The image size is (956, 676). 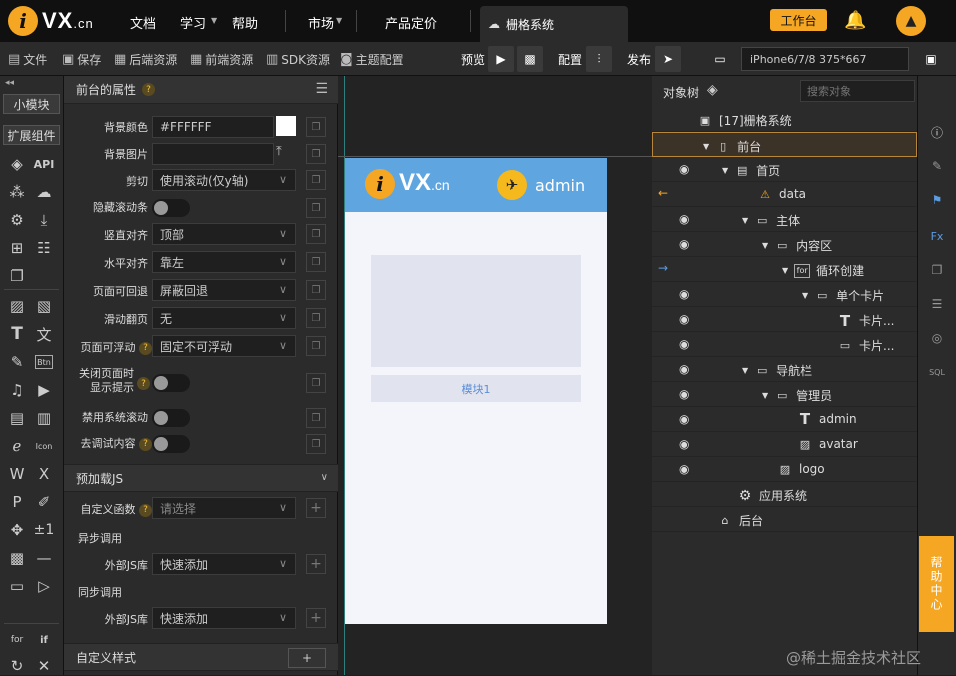 I want to click on nav-help: 帮助, so click(x=245, y=22).